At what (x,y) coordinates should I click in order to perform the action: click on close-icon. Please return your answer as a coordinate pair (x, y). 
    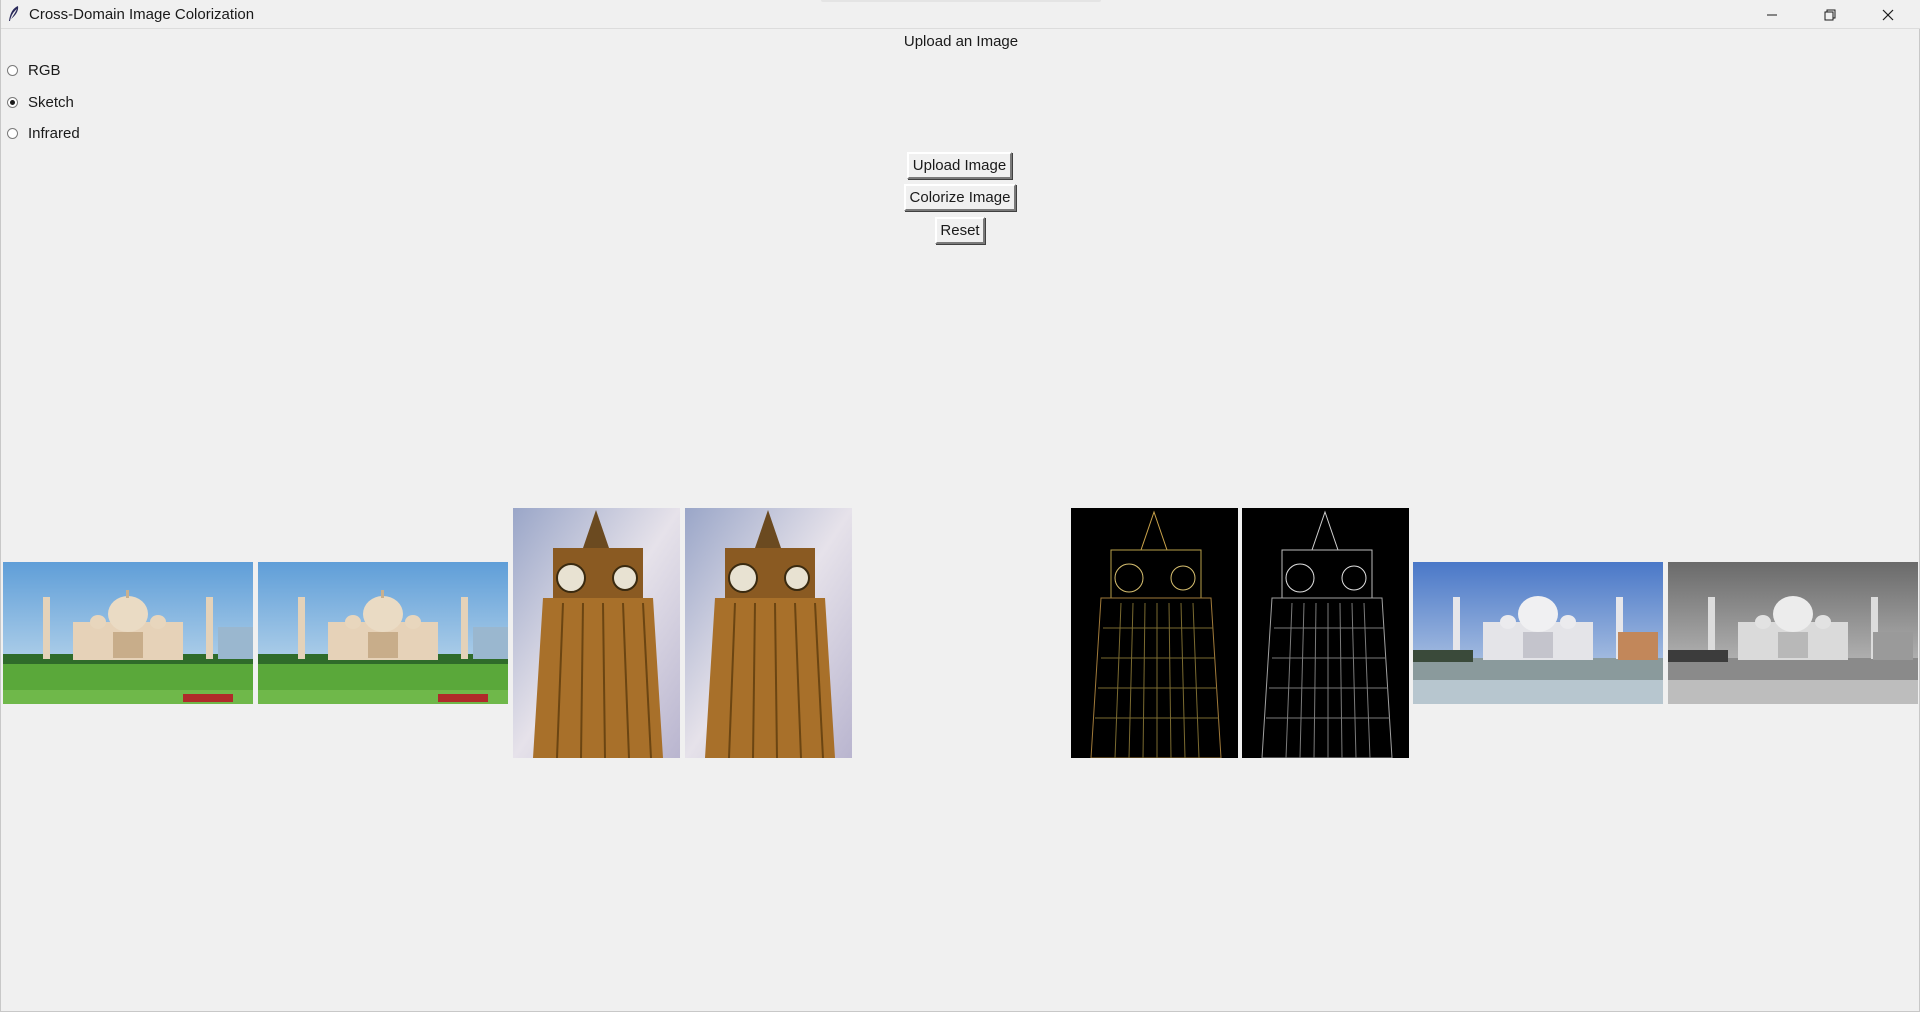
    Looking at the image, I should click on (1888, 14).